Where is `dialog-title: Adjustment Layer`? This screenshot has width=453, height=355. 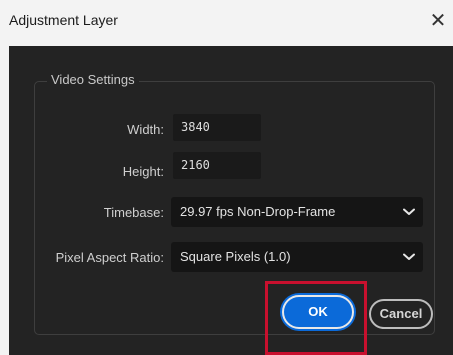 dialog-title: Adjustment Layer is located at coordinates (63, 20).